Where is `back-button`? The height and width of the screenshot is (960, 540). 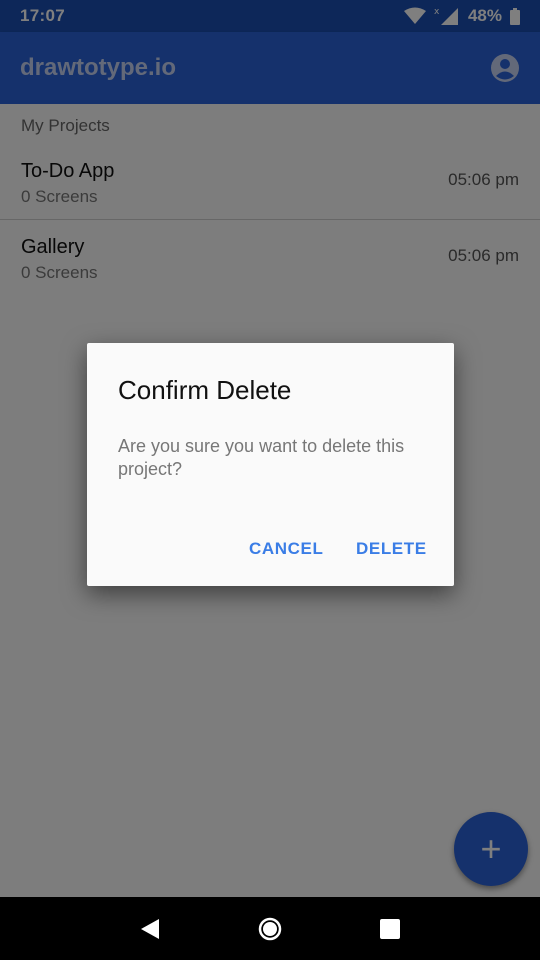
back-button is located at coordinates (150, 929).